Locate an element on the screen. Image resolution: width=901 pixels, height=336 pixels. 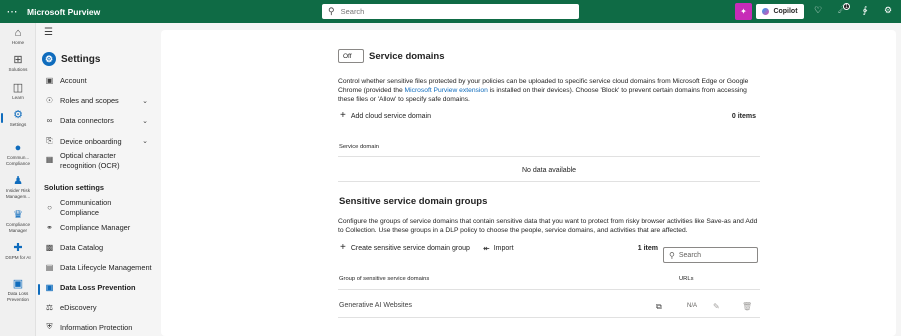
nav-item-info-protection: ⛨ Information Protection is located at coordinates (101, 327).